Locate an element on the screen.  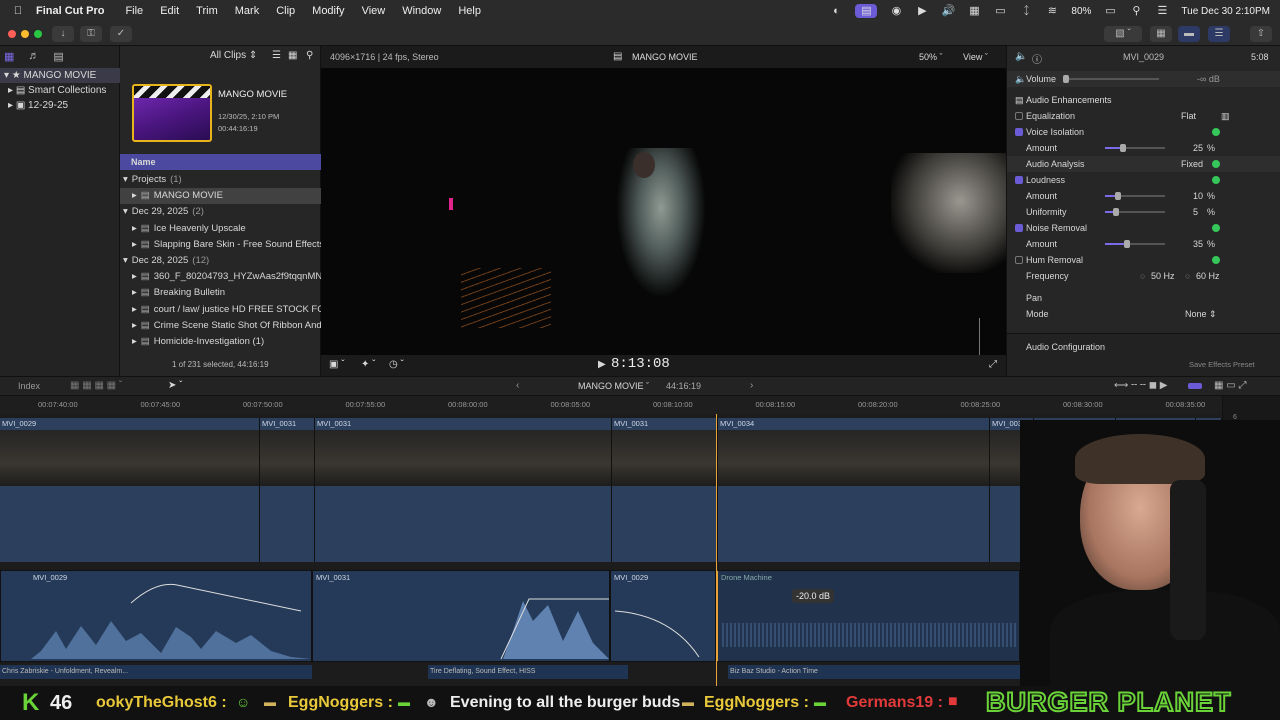
inspector-row-value: Flat is located at coordinates (1188, 116).